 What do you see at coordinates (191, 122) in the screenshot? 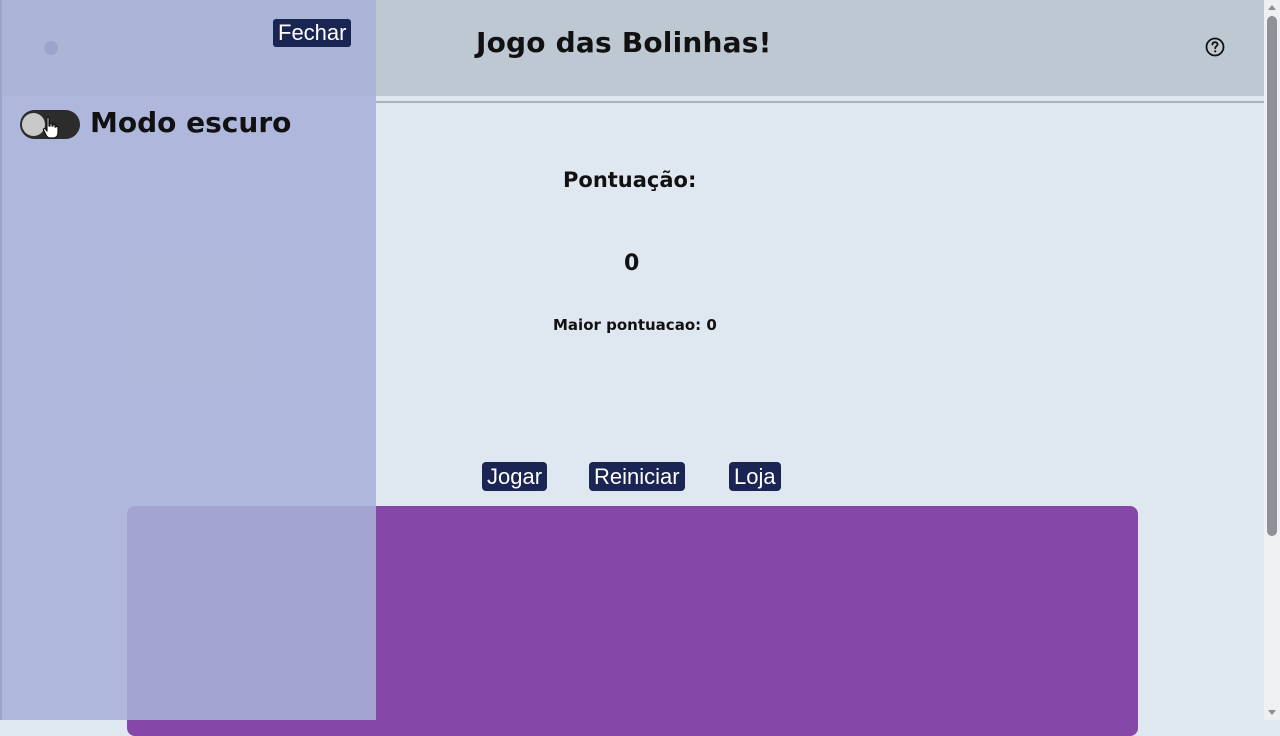
I see `dark-mode-label: Modo escuro` at bounding box center [191, 122].